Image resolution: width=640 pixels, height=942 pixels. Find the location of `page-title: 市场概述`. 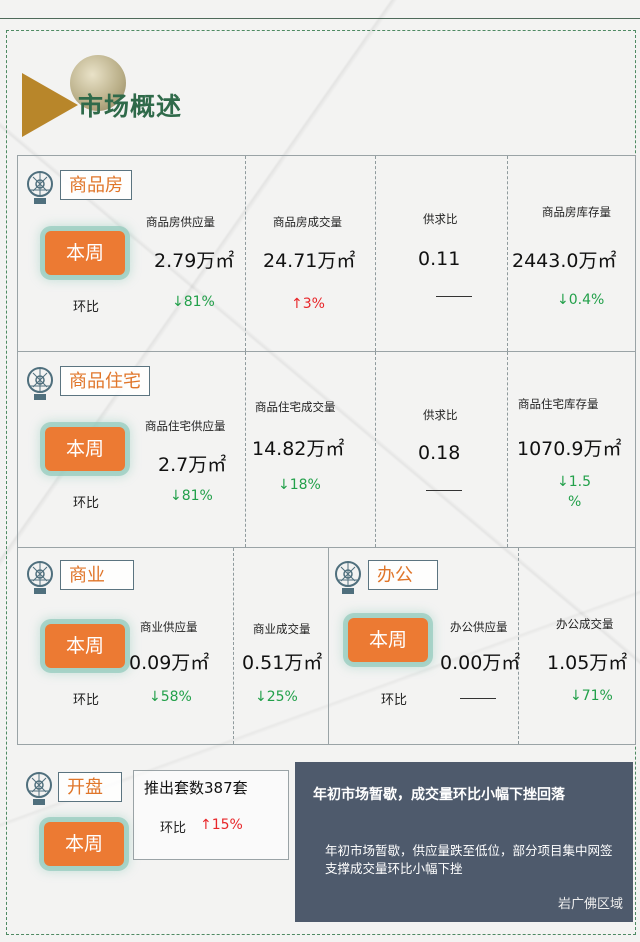

page-title: 市场概述 is located at coordinates (130, 106).